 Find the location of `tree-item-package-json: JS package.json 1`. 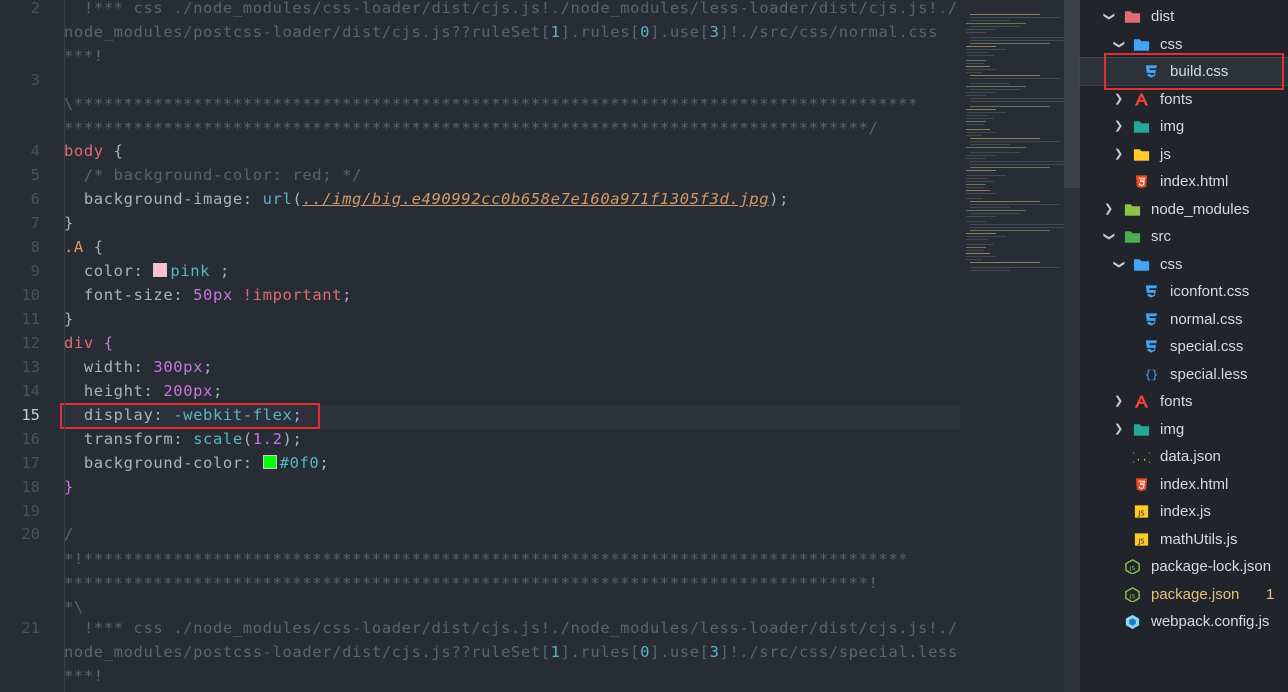

tree-item-package-json: JS package.json 1 is located at coordinates (1184, 594).